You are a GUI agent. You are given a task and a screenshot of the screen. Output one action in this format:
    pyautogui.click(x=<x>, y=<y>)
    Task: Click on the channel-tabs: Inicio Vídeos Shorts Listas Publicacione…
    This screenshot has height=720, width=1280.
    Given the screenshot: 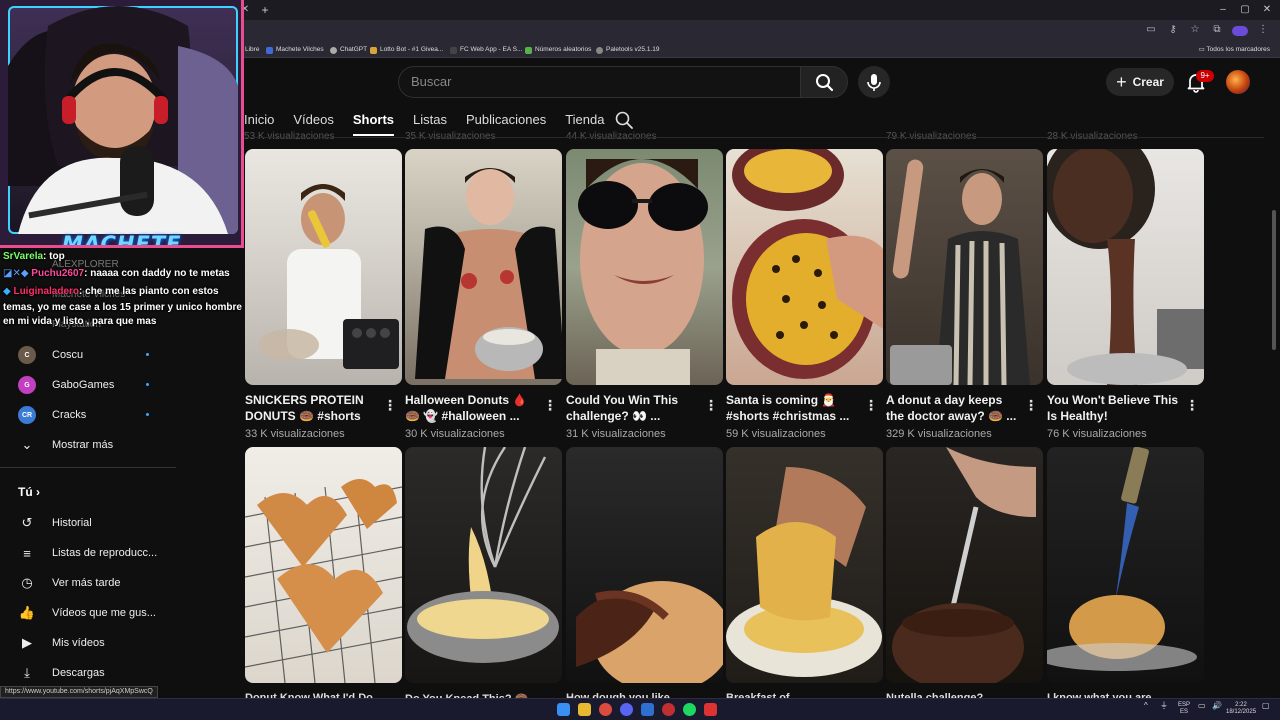 What is the action you would take?
    pyautogui.click(x=433, y=122)
    